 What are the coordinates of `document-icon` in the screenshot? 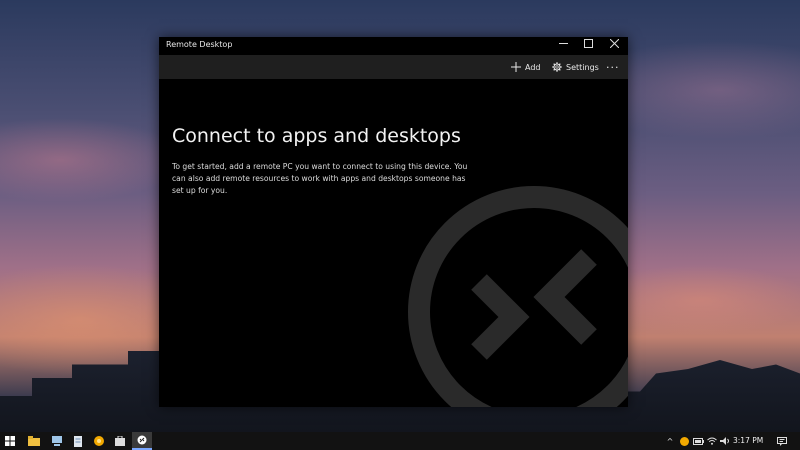 It's located at (78, 441).